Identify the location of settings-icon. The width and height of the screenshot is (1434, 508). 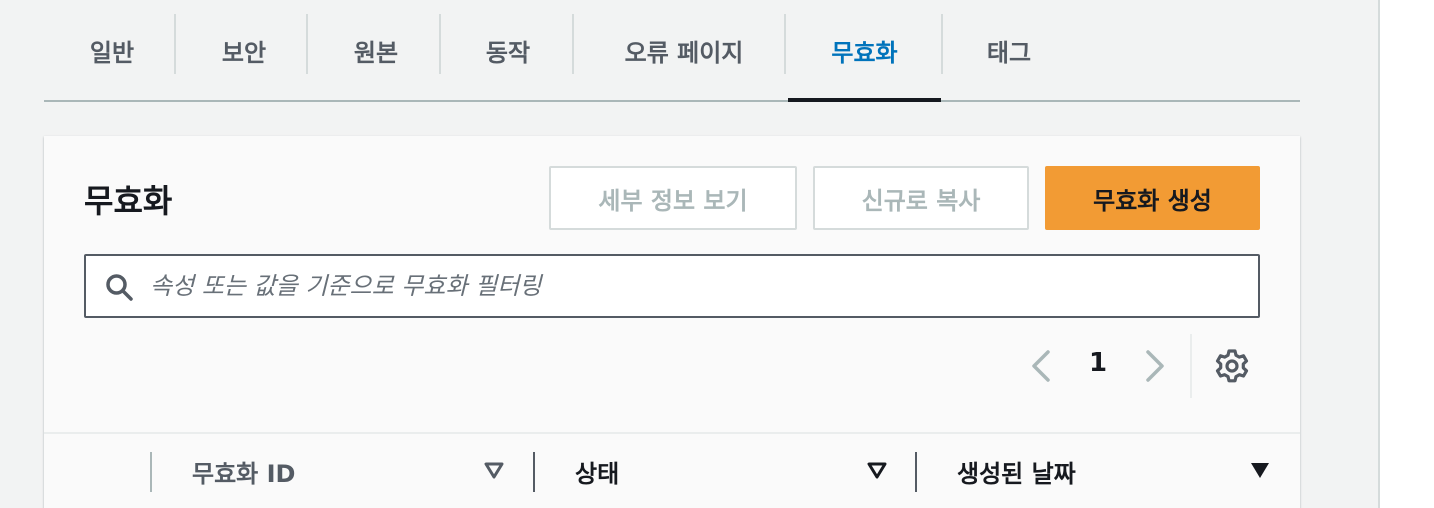
(1232, 366).